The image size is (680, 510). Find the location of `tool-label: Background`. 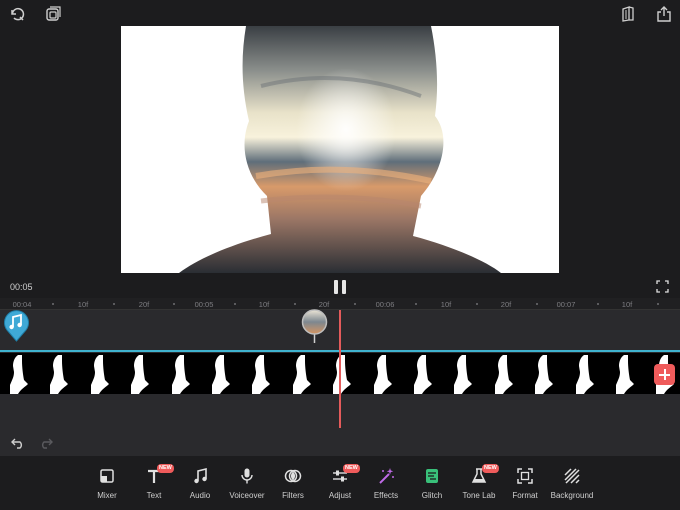

tool-label: Background is located at coordinates (572, 495).